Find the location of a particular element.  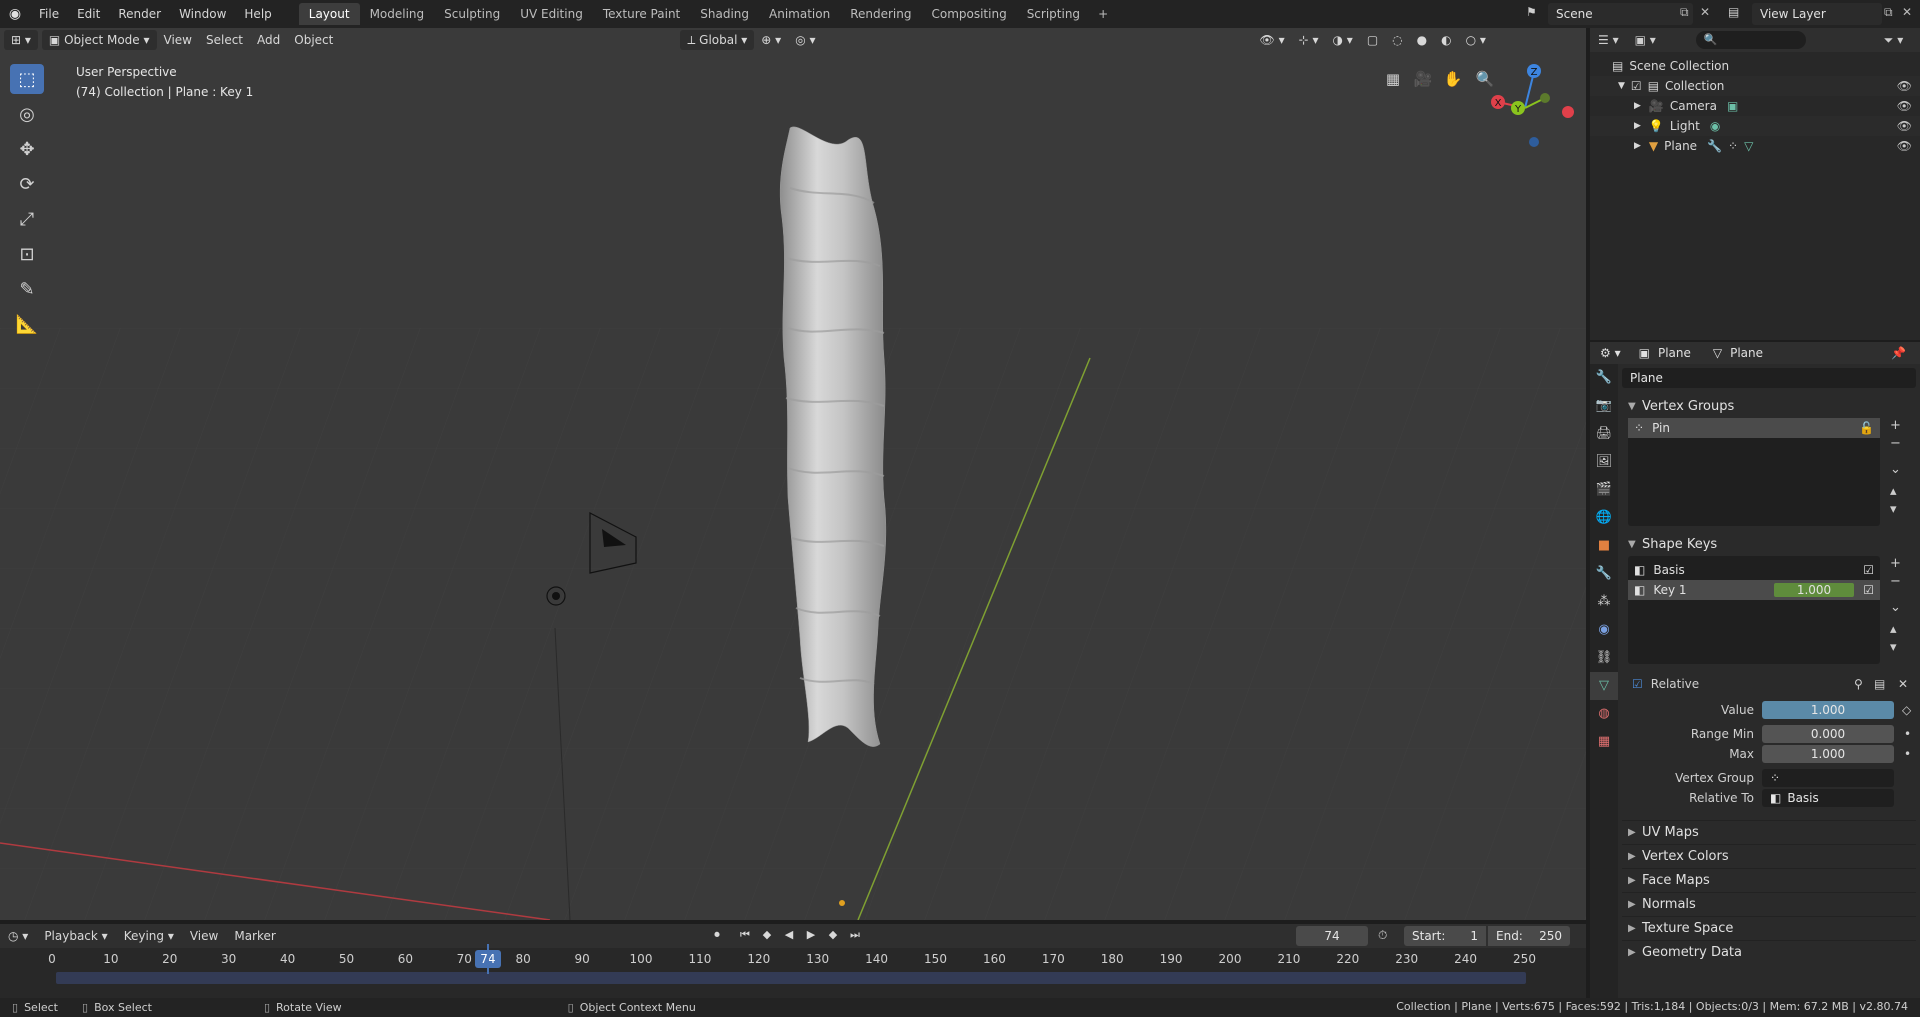

particles-tab-icon: ⁂ is located at coordinates (1604, 602).